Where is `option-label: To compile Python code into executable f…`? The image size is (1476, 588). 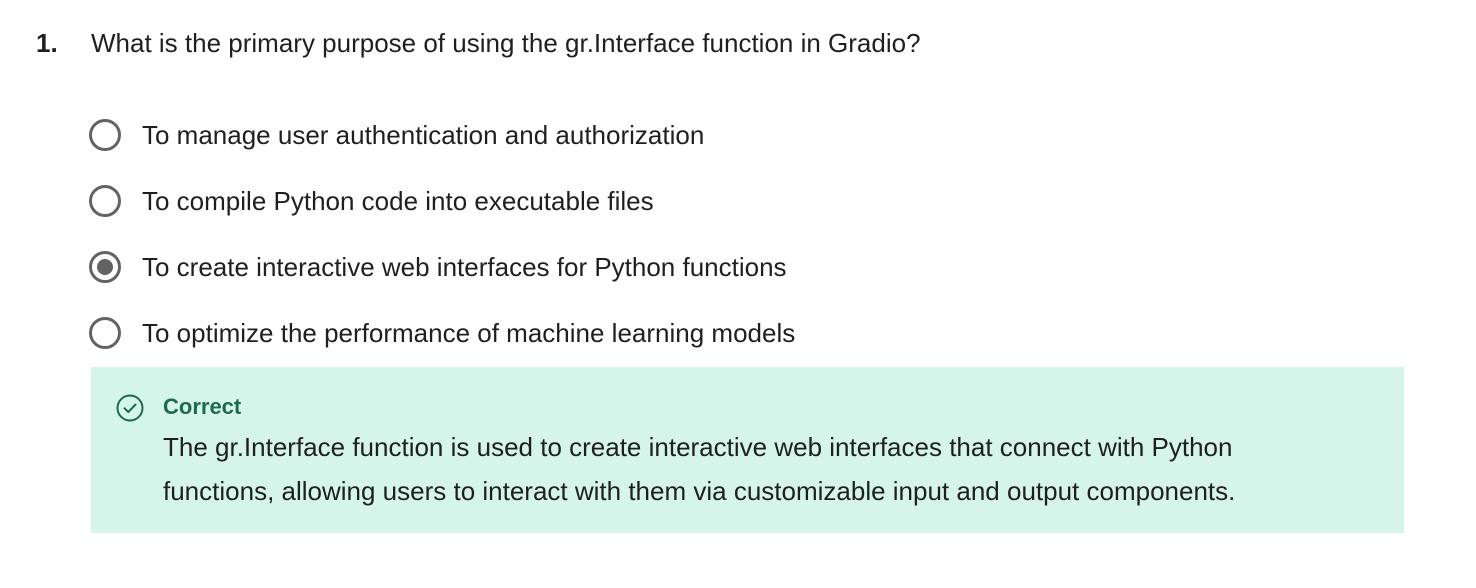
option-label: To compile Python code into executable f… is located at coordinates (398, 200).